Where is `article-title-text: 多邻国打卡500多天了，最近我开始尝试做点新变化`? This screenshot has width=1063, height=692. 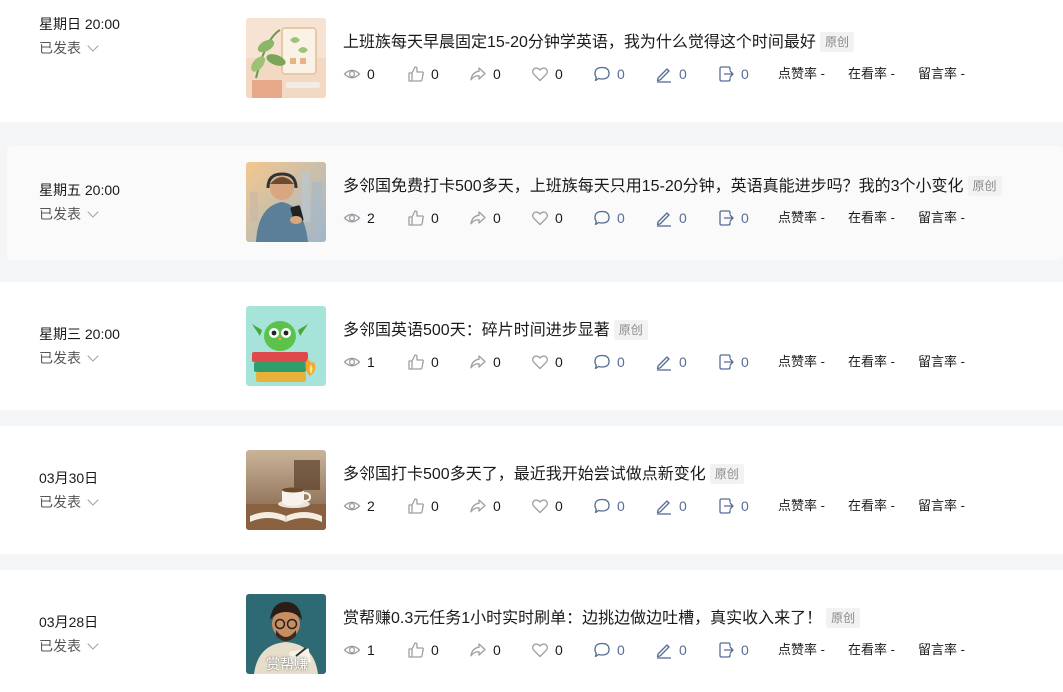 article-title-text: 多邻国打卡500多天了，最近我开始尝试做点新变化 is located at coordinates (524, 474).